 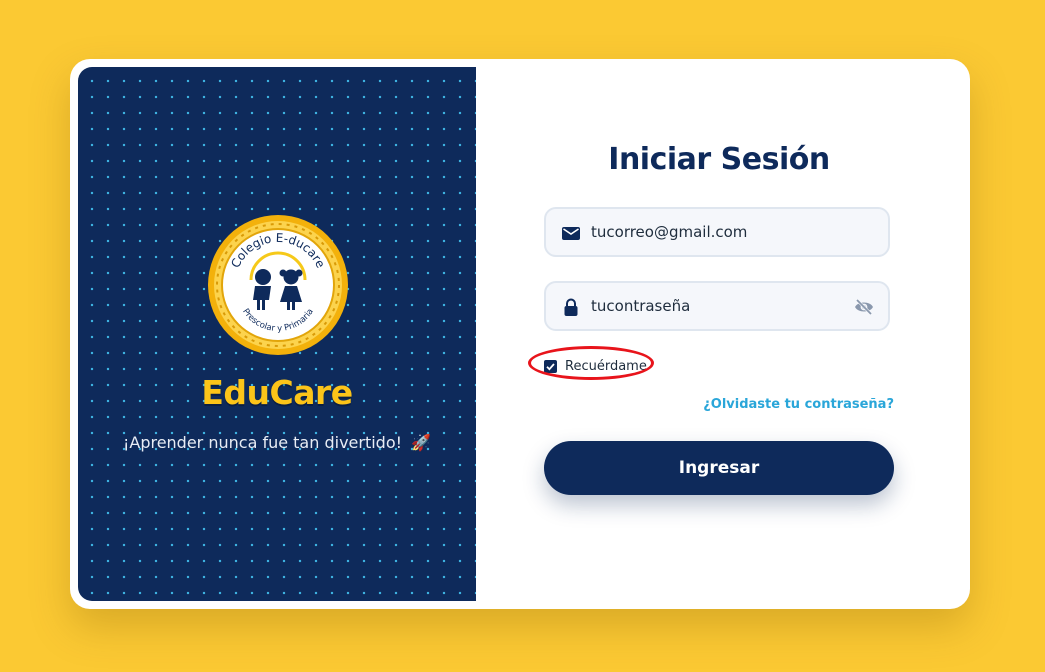 I want to click on password-field, so click(x=717, y=306).